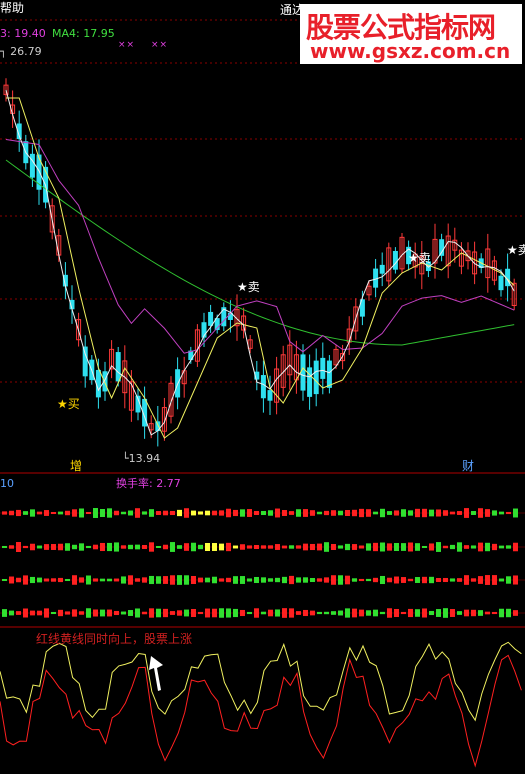 Image resolution: width=525 pixels, height=774 pixels. What do you see at coordinates (83, 33) in the screenshot?
I see `ma-readout-b: MA4: 17.95` at bounding box center [83, 33].